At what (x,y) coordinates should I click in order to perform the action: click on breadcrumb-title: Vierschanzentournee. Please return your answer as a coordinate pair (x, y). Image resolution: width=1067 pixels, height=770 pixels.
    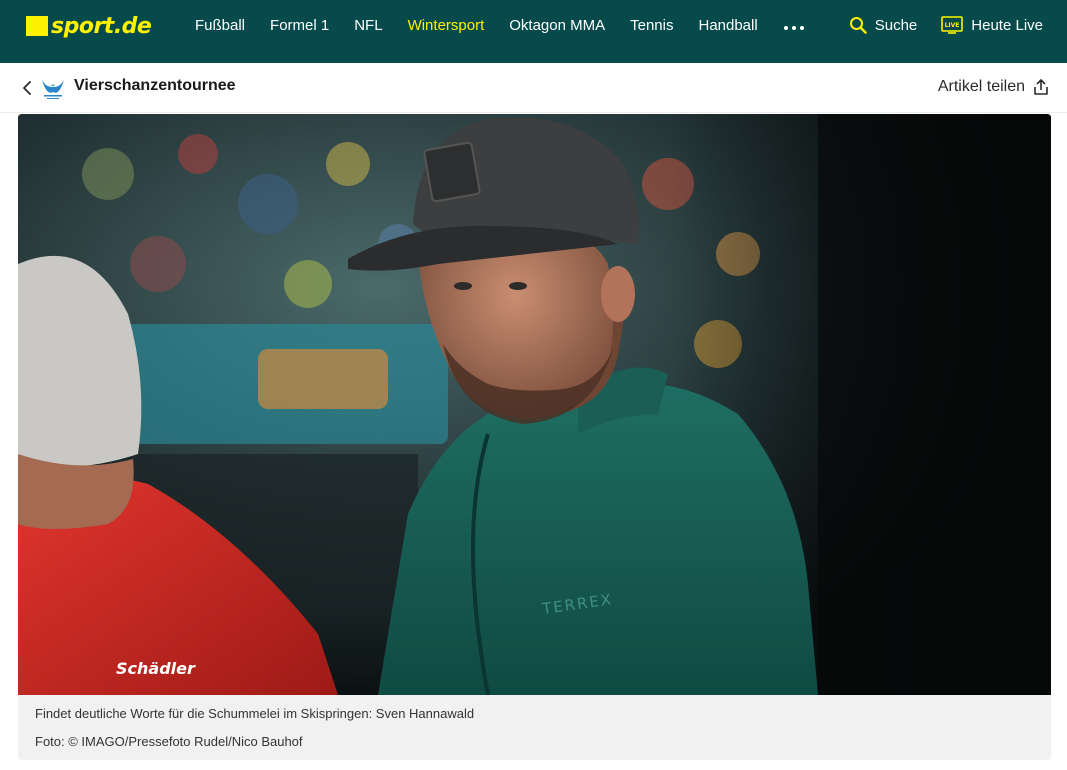
    Looking at the image, I should click on (155, 86).